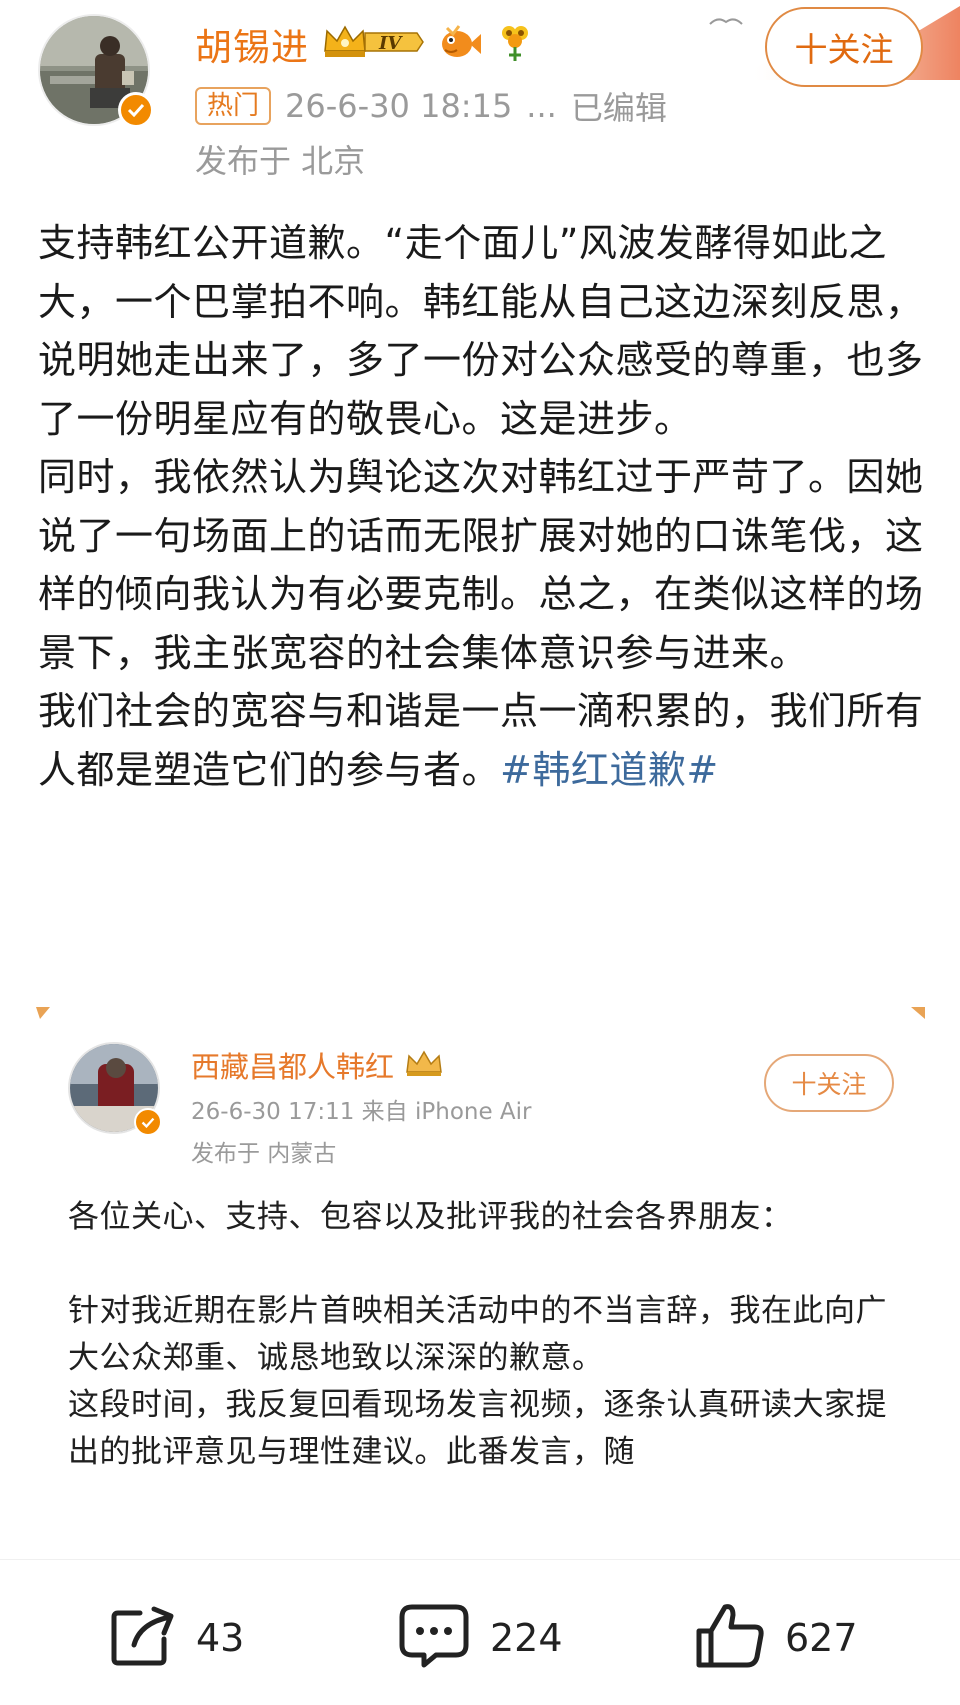 Image resolution: width=960 pixels, height=1705 pixels. I want to click on share-icon, so click(143, 1638).